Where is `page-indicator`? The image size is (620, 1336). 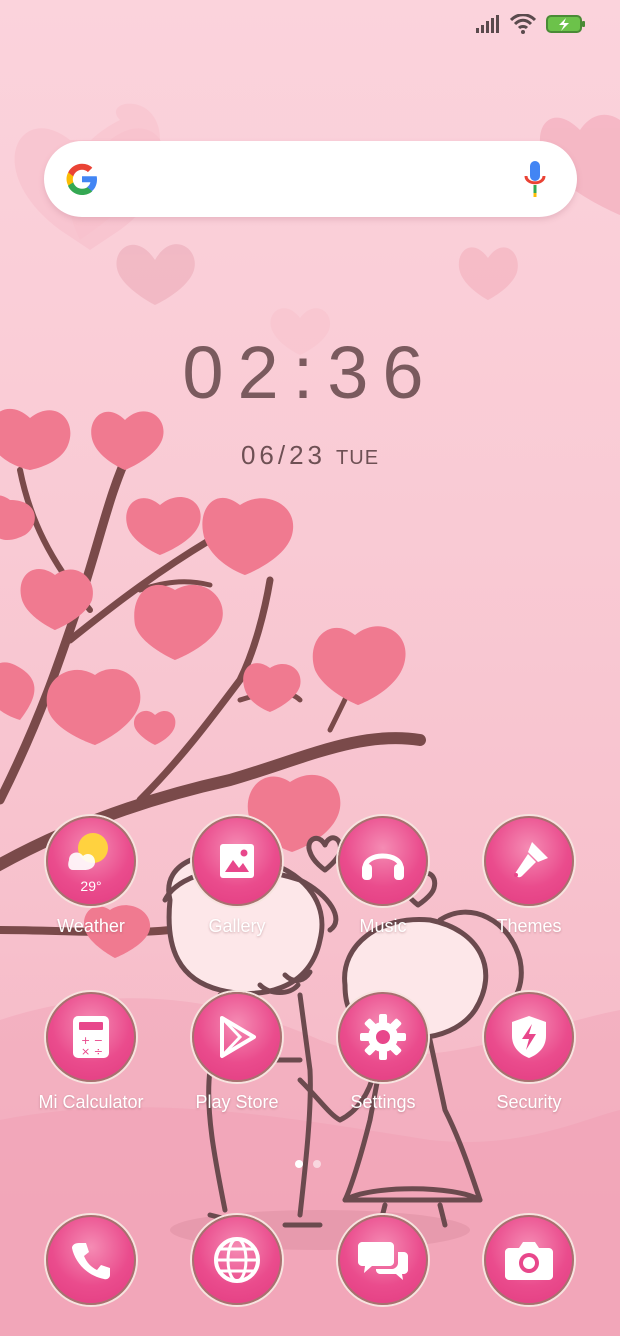
page-indicator is located at coordinates (308, 1164).